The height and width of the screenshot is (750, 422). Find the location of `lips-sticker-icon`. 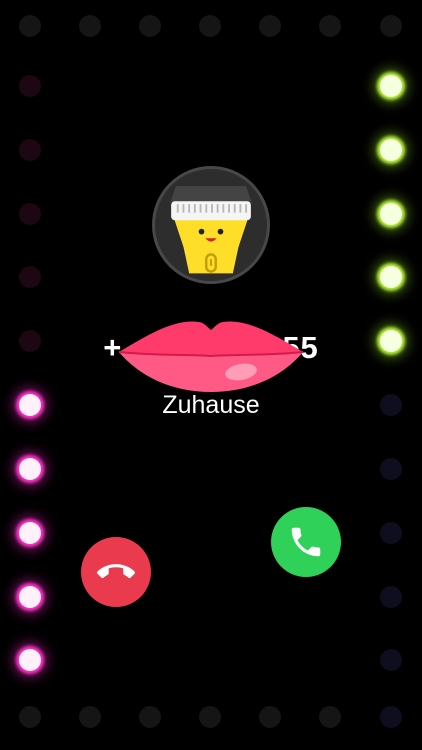

lips-sticker-icon is located at coordinates (211, 355).